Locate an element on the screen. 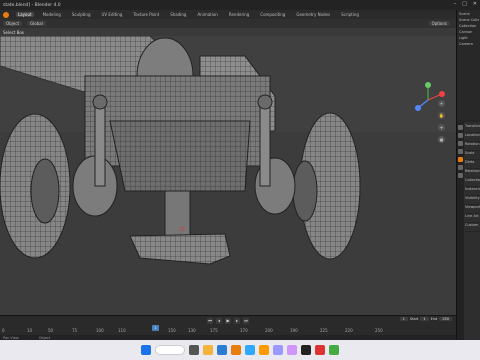 The height and width of the screenshot is (360, 480). prop-row: Viewport is located at coordinates (472, 209).